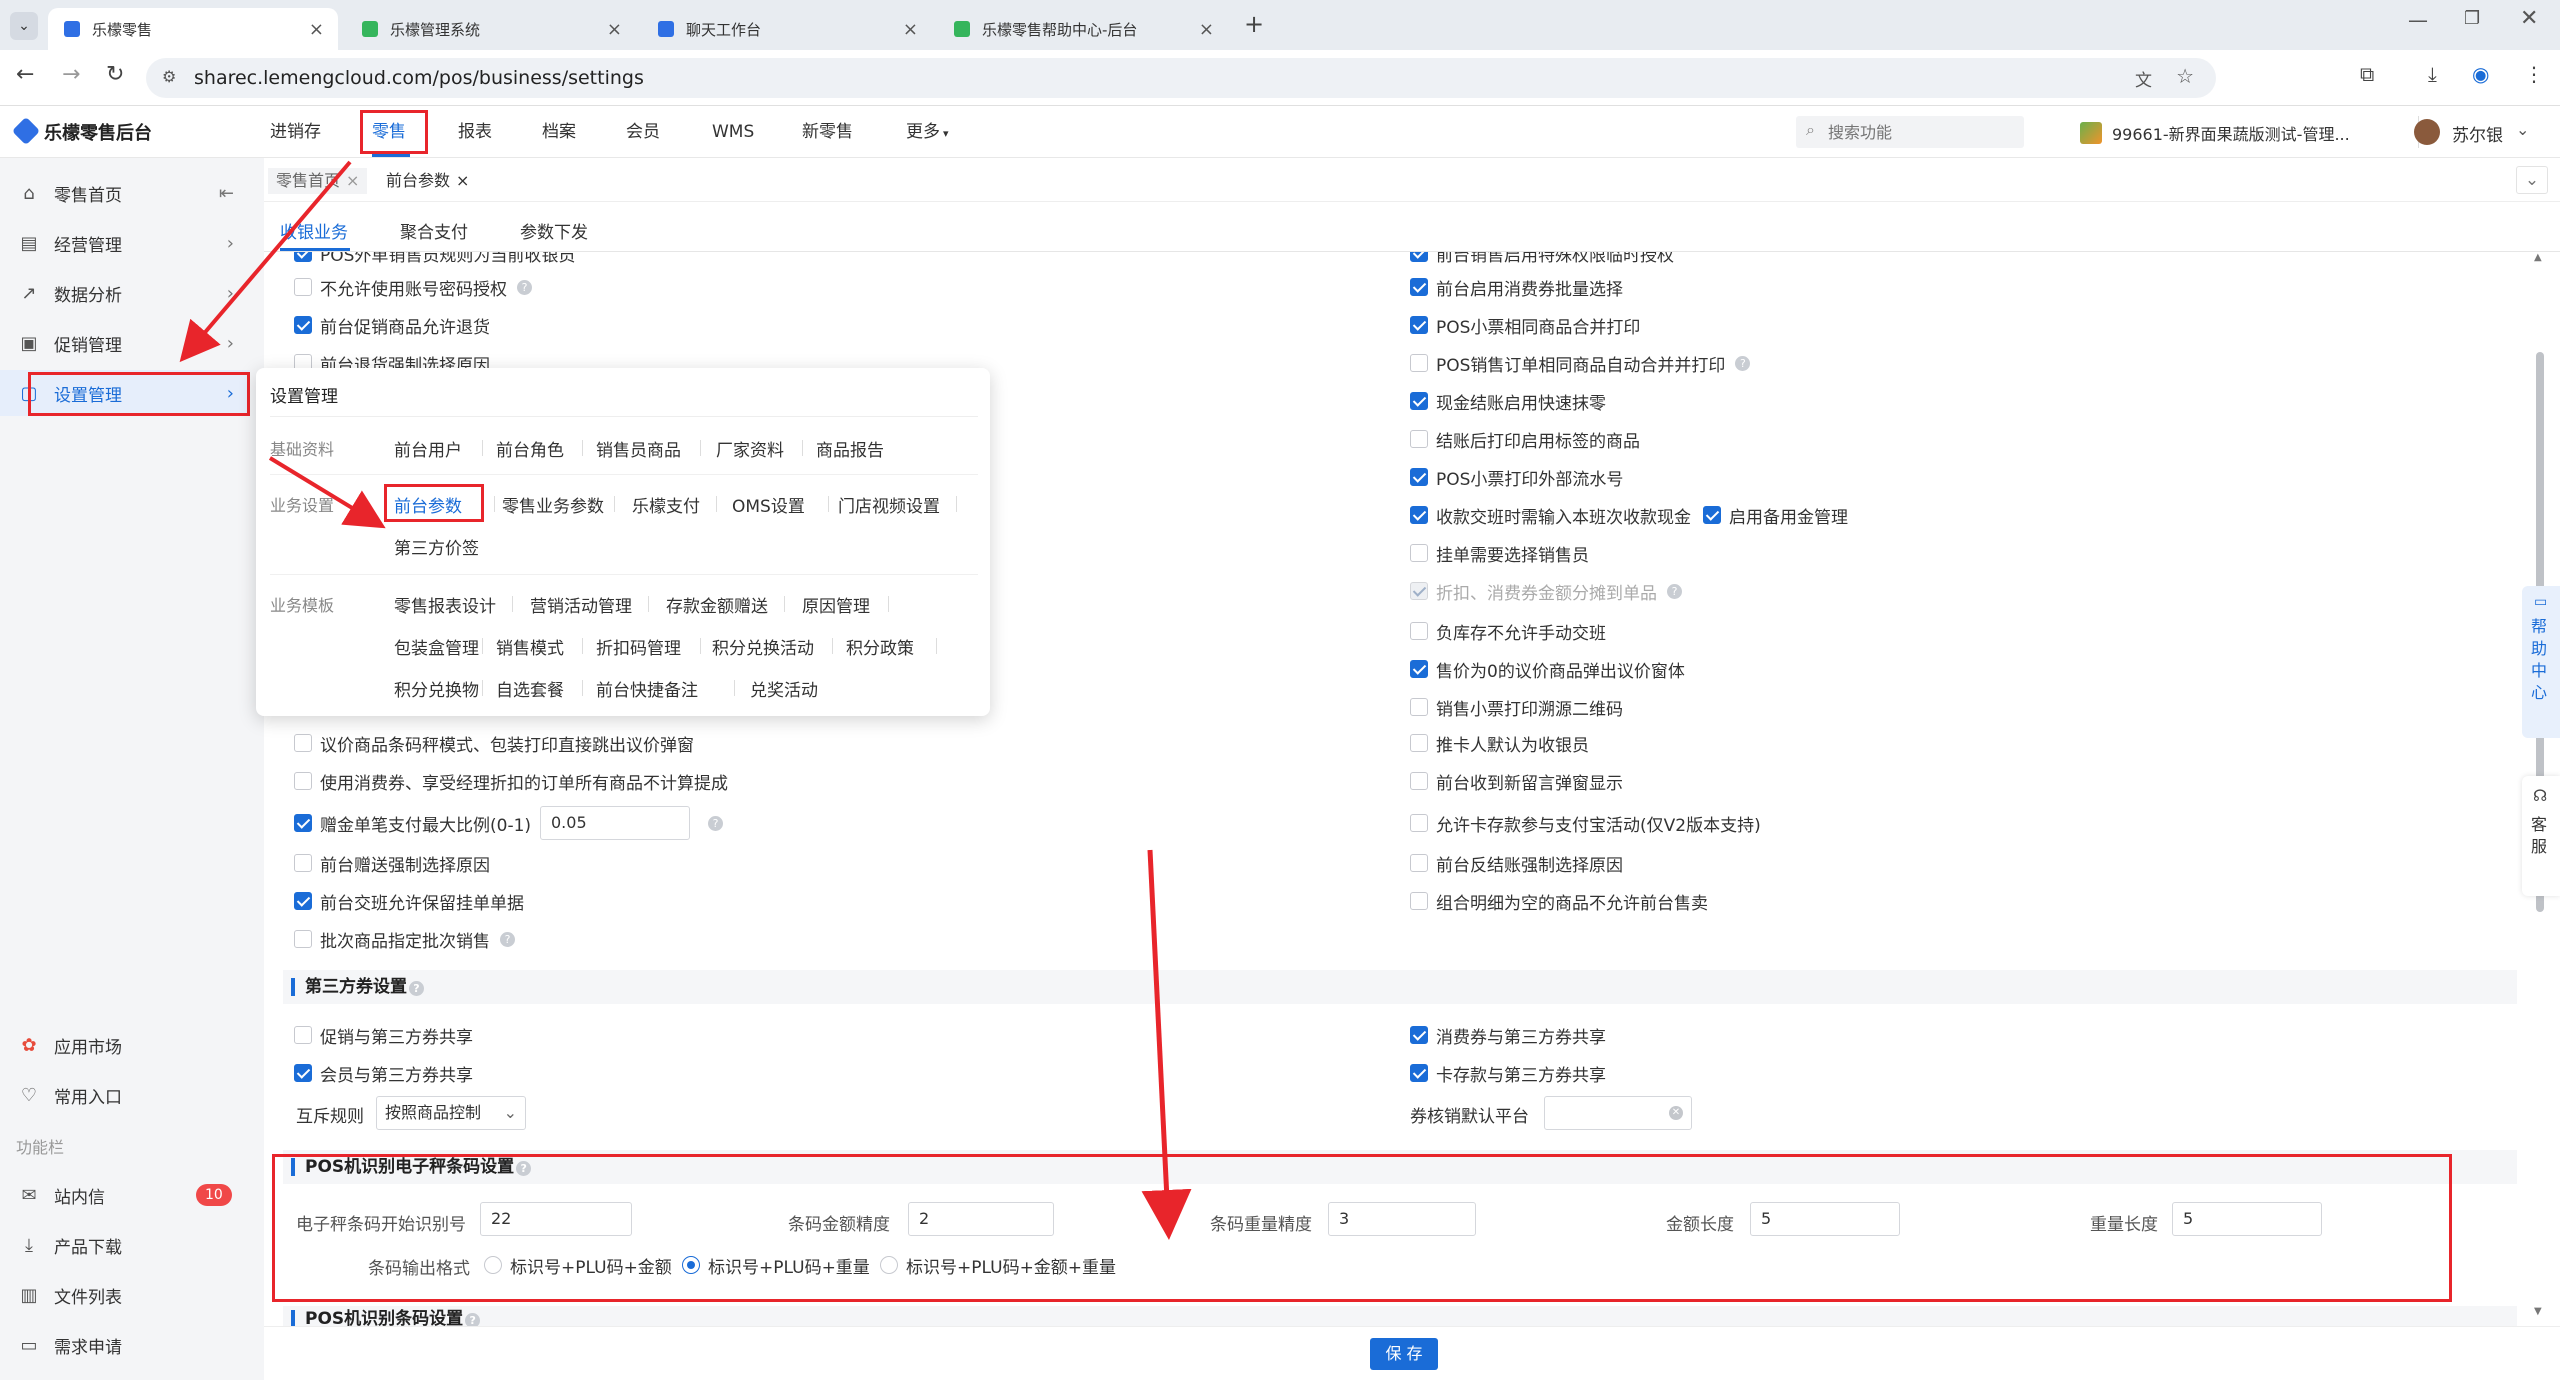  I want to click on option-row: 议价商品条码秤模式、包装打印直接跳出议价弹窗, so click(494, 743).